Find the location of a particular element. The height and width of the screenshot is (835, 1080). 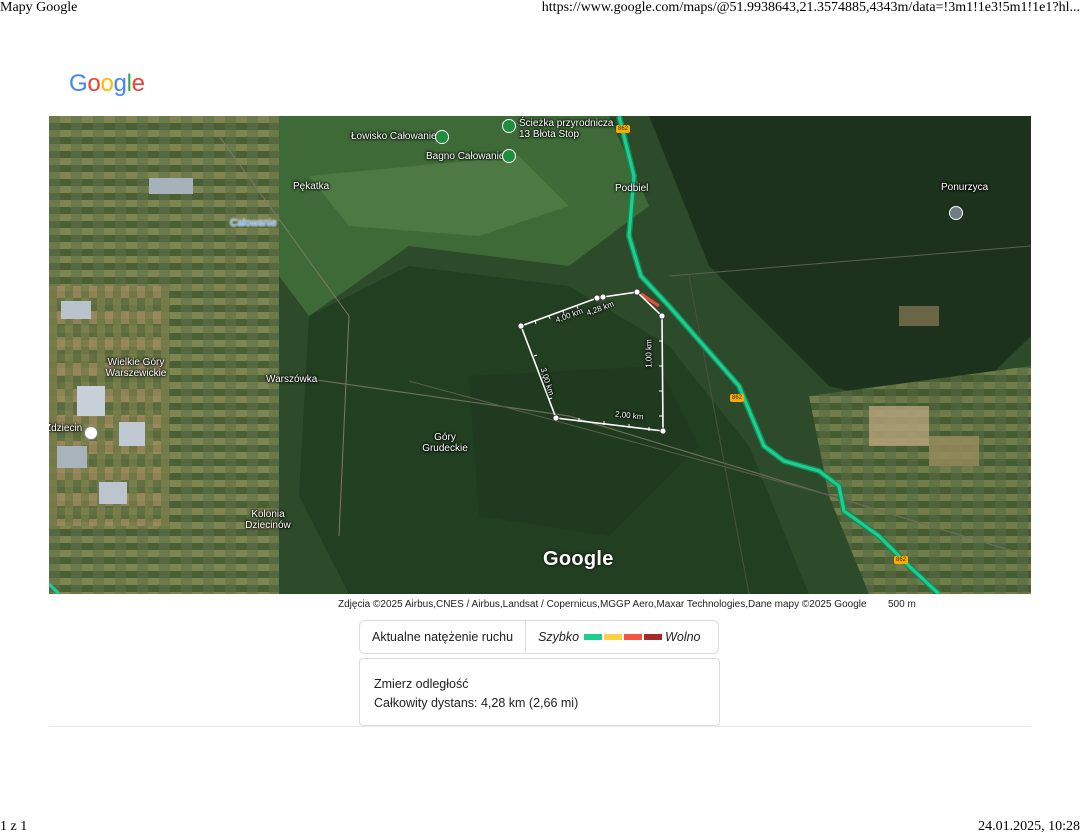

traffic-fast-label: Szybko is located at coordinates (559, 637).